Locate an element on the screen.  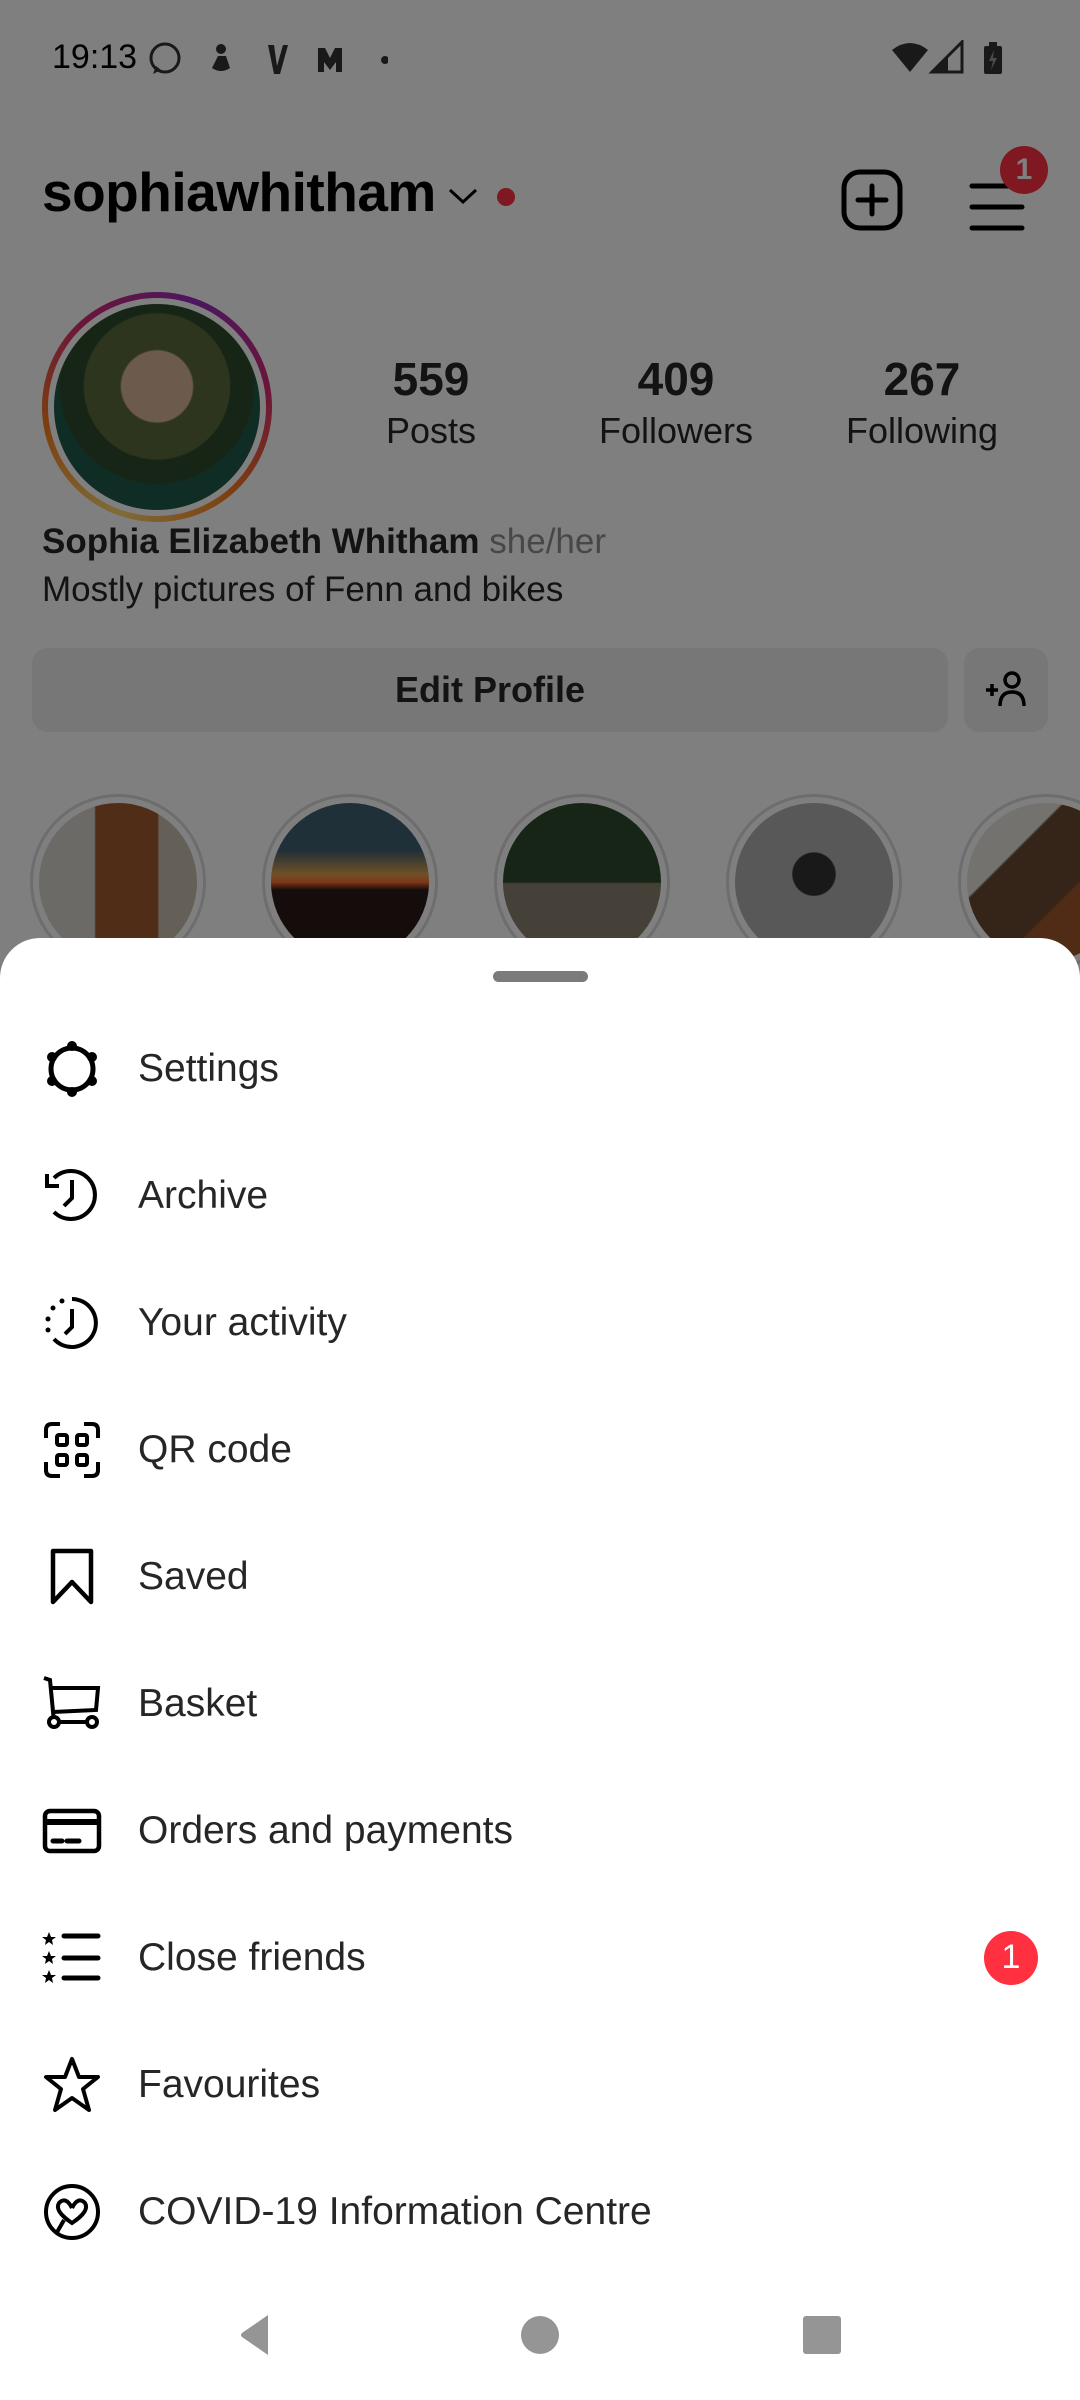
menu-item-label: Orders and payments is located at coordinates (326, 1830).